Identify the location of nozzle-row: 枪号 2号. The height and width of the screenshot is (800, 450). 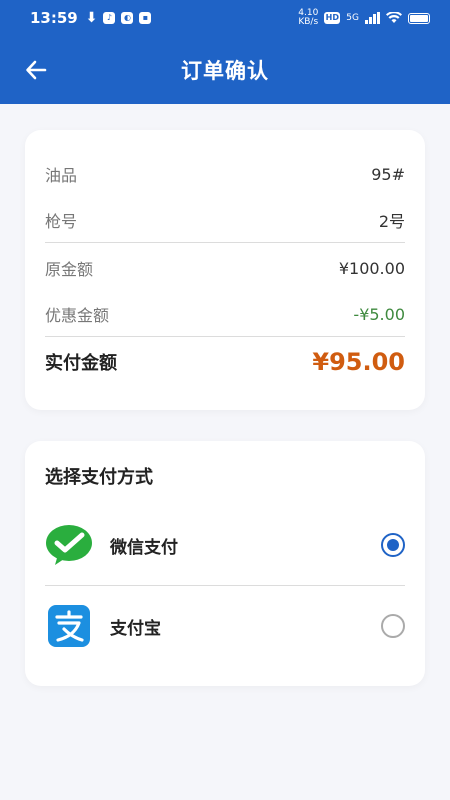
(225, 220).